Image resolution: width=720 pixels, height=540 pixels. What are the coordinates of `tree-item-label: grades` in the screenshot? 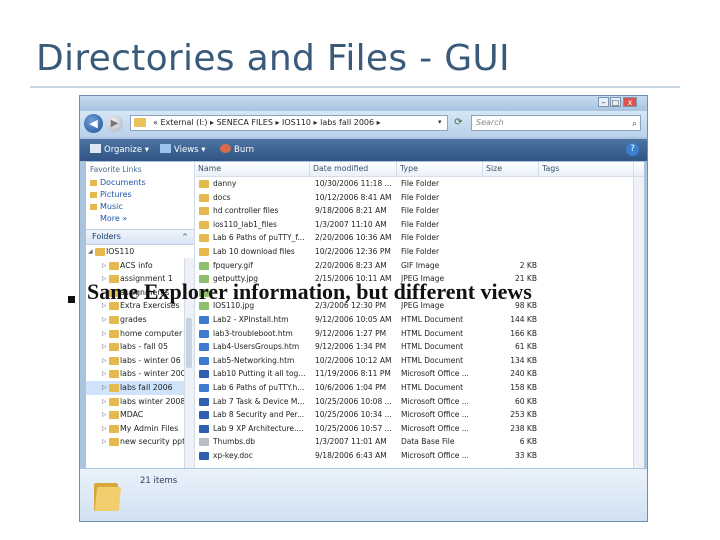 It's located at (133, 319).